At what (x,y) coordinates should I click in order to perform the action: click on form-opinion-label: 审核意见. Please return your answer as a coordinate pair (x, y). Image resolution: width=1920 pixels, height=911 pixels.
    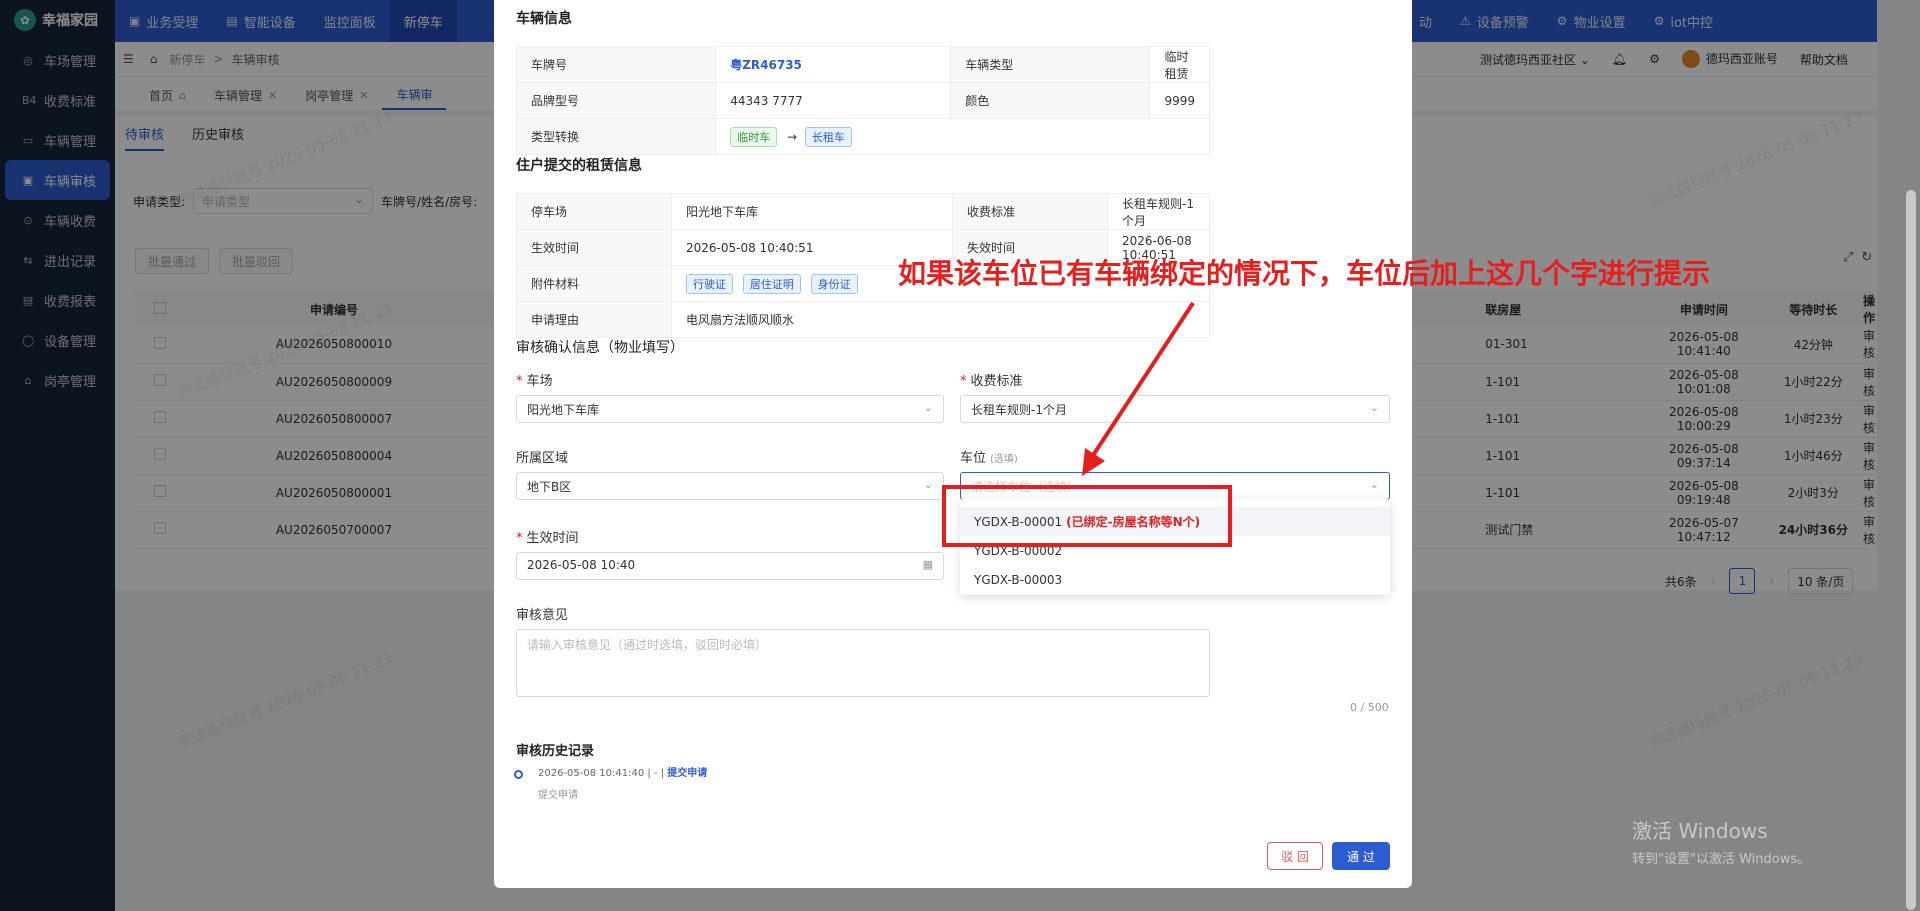
    Looking at the image, I should click on (542, 613).